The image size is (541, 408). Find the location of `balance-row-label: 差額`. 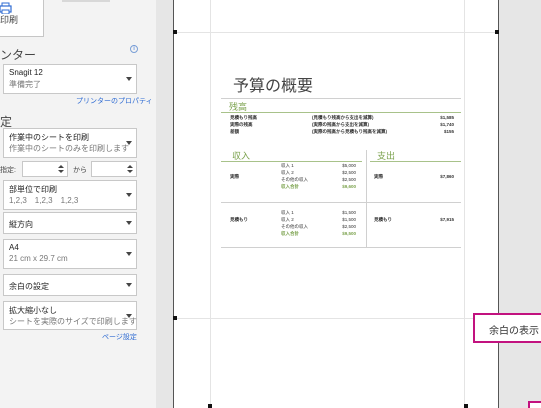

balance-row-label: 差額 is located at coordinates (234, 131).